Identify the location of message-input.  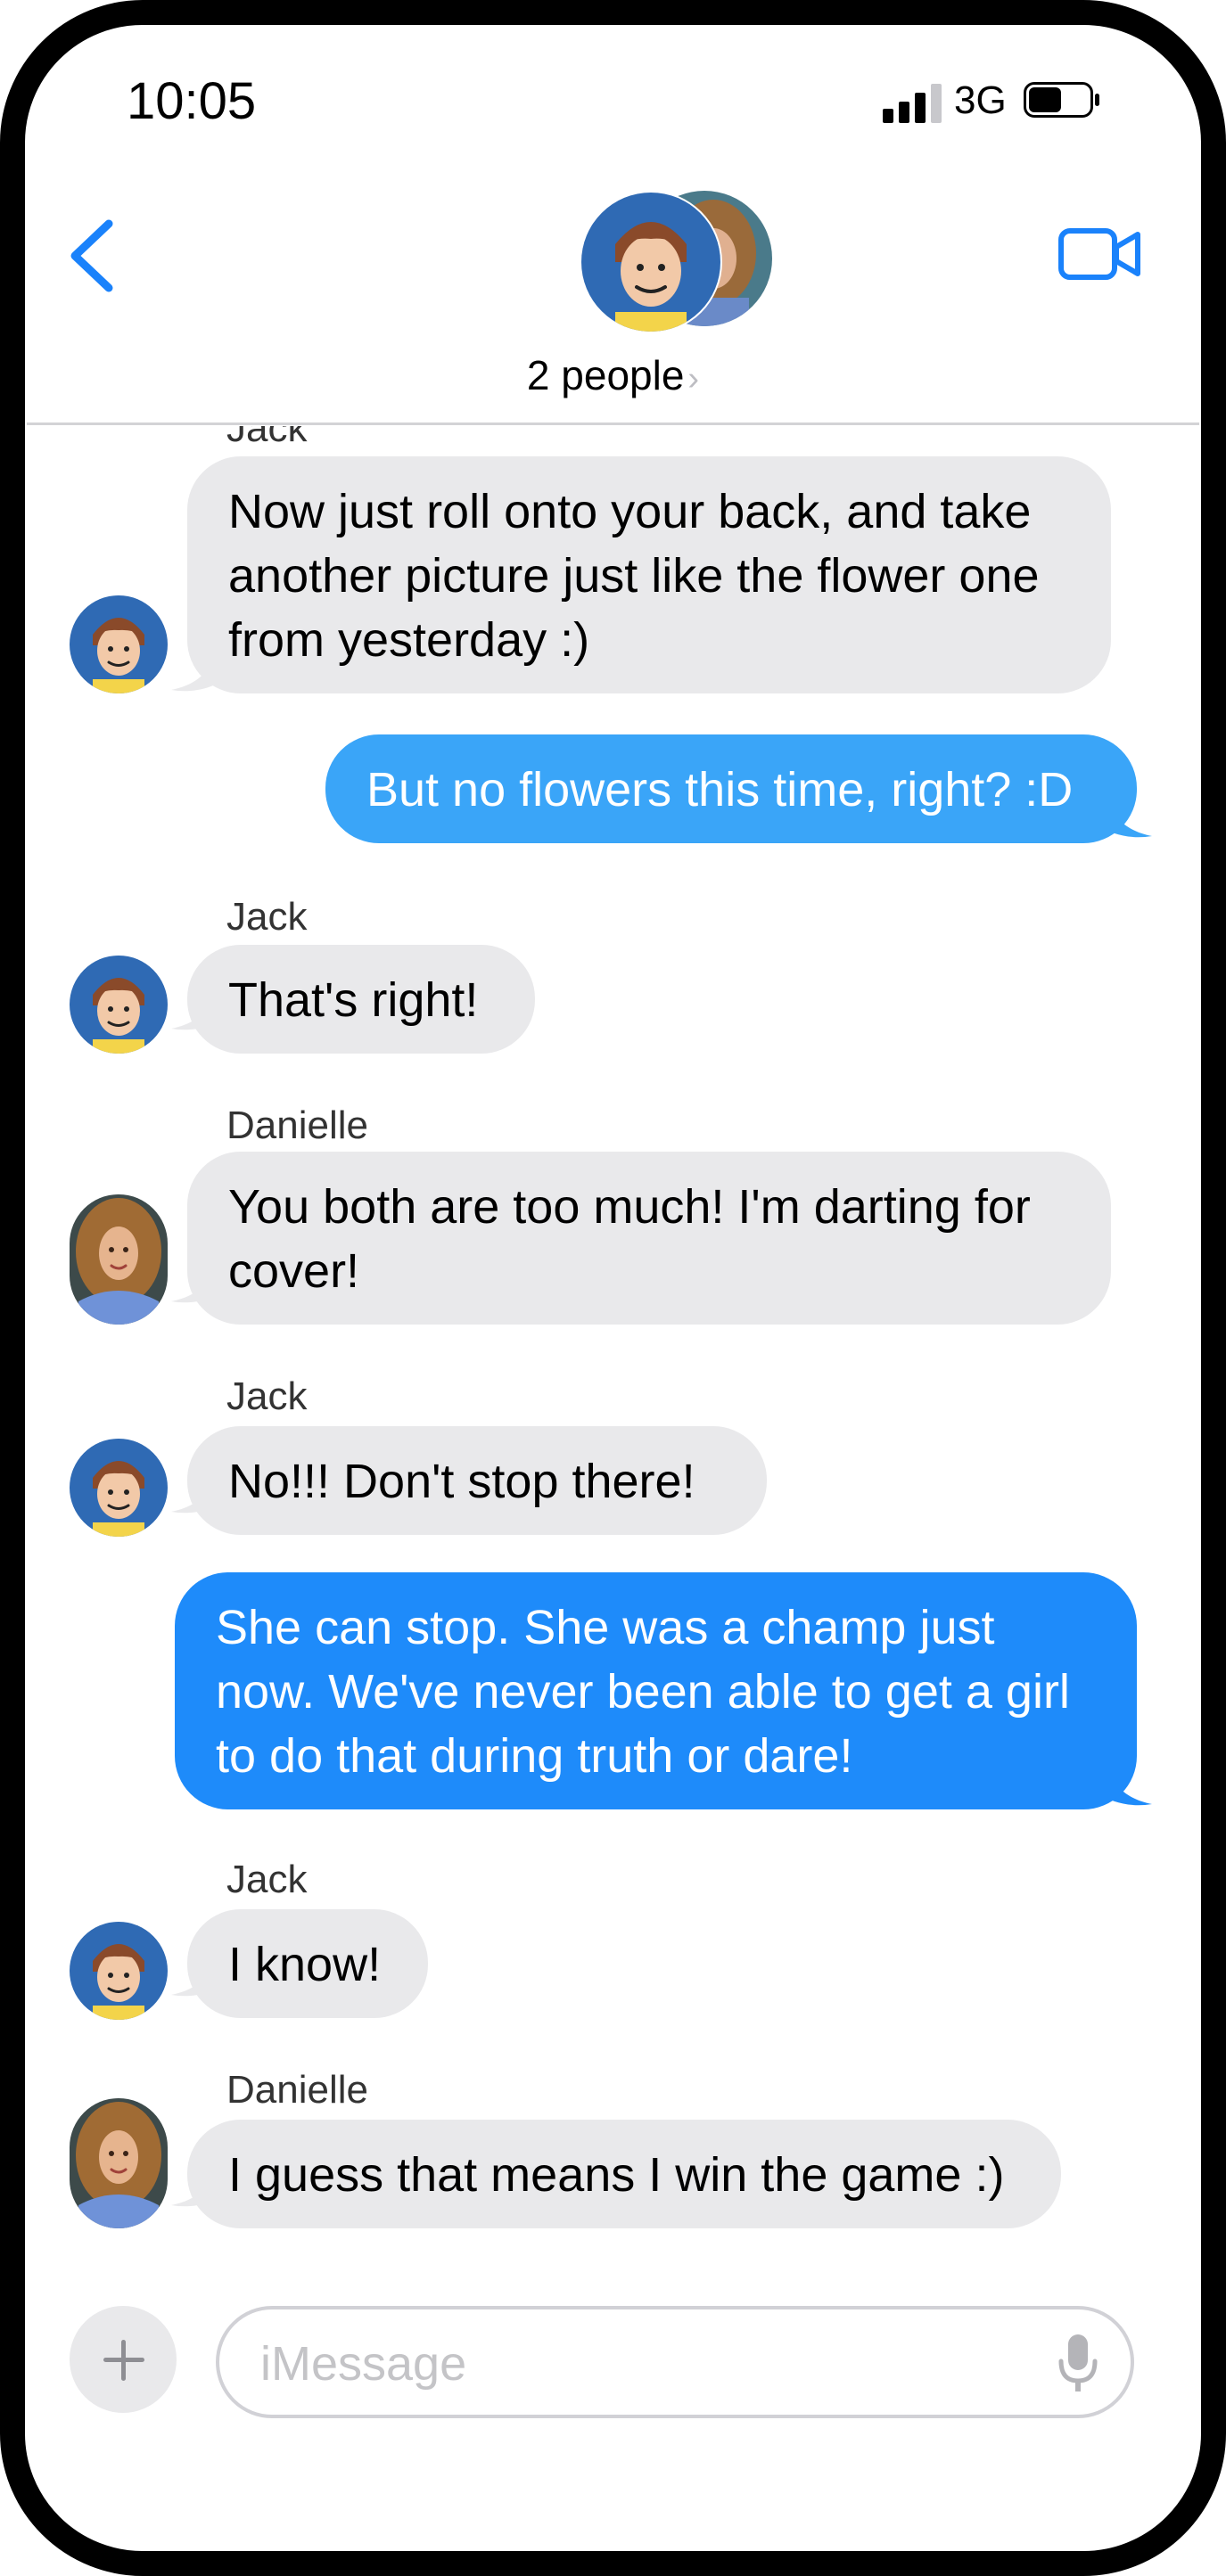
(626, 2363).